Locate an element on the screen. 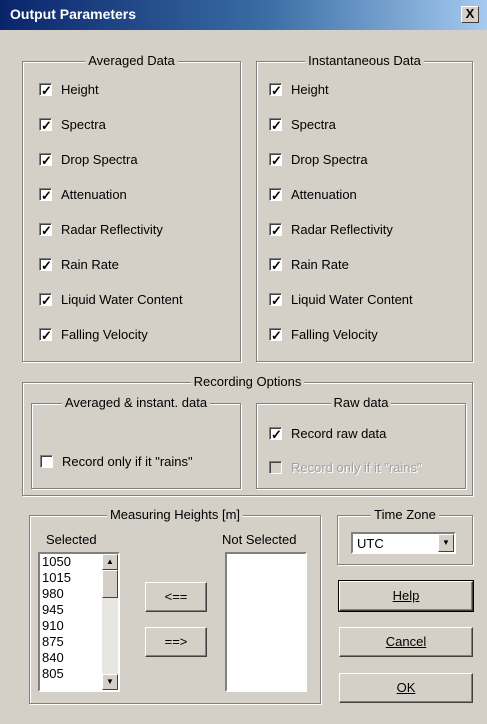  record-raw-data-label: Record raw data is located at coordinates (339, 433).